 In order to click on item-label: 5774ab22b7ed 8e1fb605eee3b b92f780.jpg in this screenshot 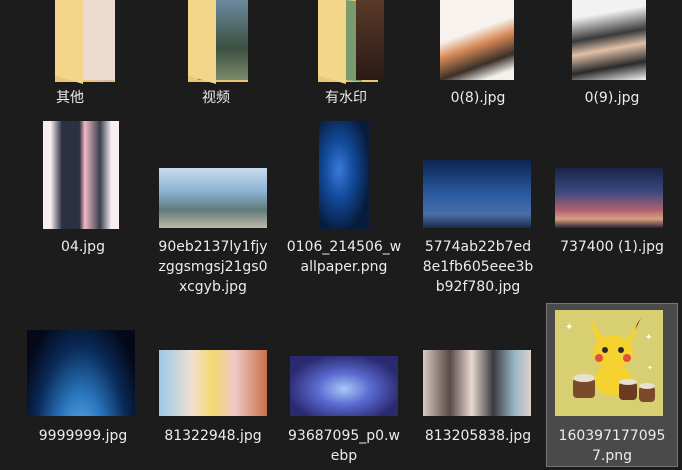, I will do `click(478, 267)`.